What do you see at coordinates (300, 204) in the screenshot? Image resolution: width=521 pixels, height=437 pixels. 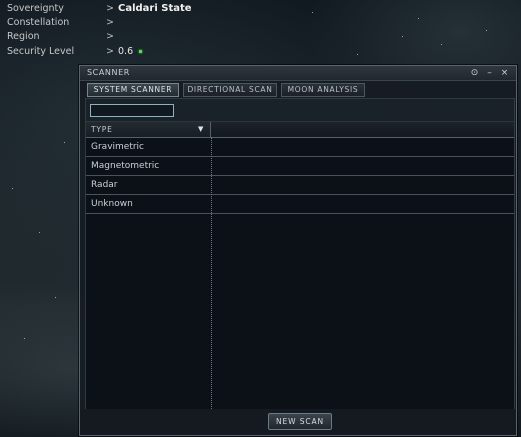 I see `table-row: Unknown` at bounding box center [300, 204].